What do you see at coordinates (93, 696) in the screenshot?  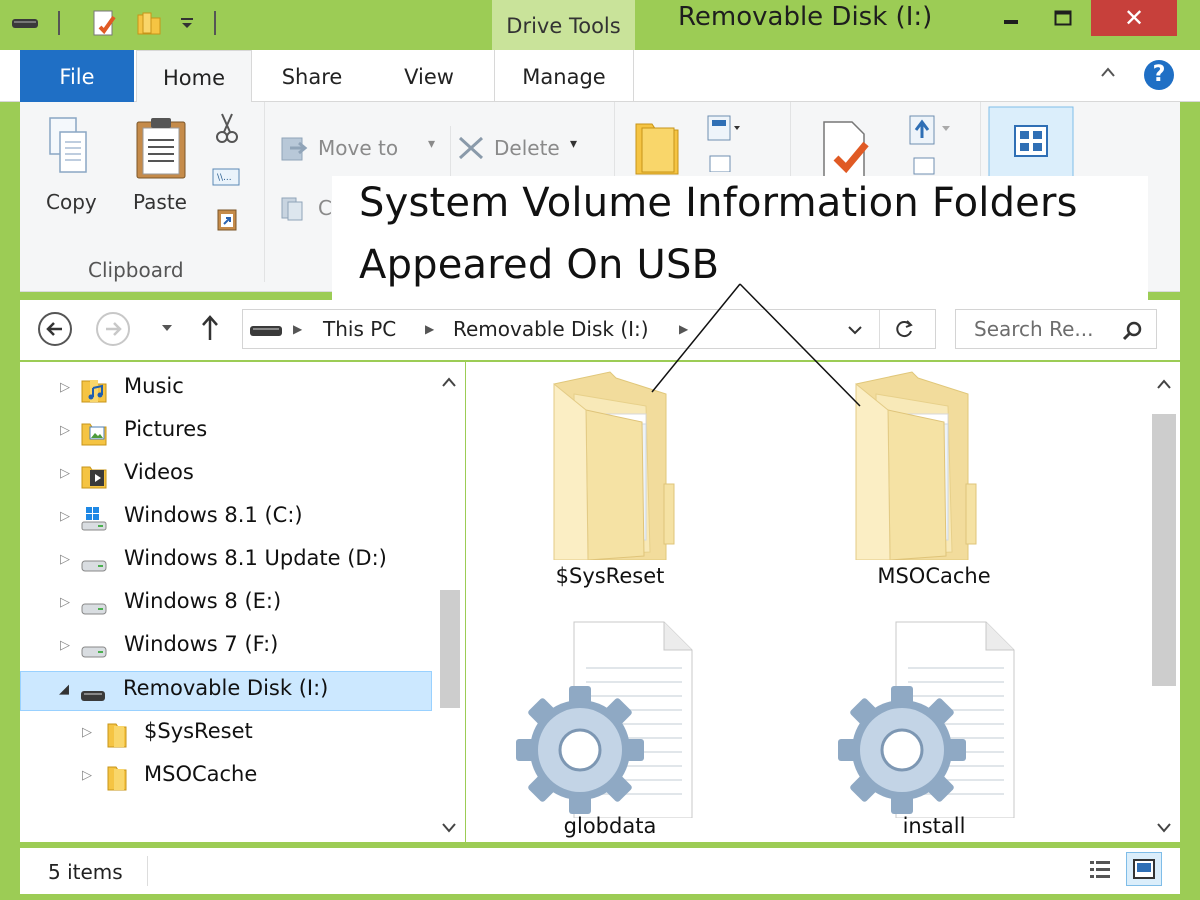 I see `usb-drive-icon` at bounding box center [93, 696].